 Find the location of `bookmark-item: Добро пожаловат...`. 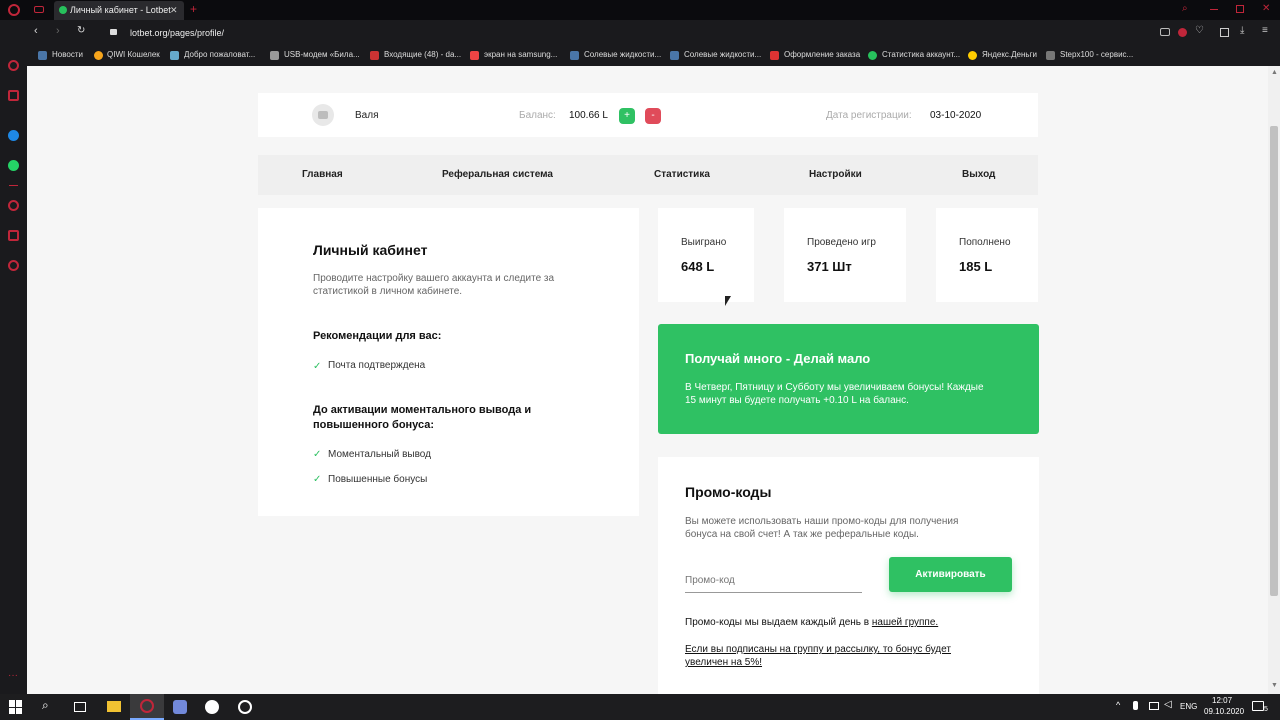

bookmark-item: Добро пожаловат... is located at coordinates (219, 54).